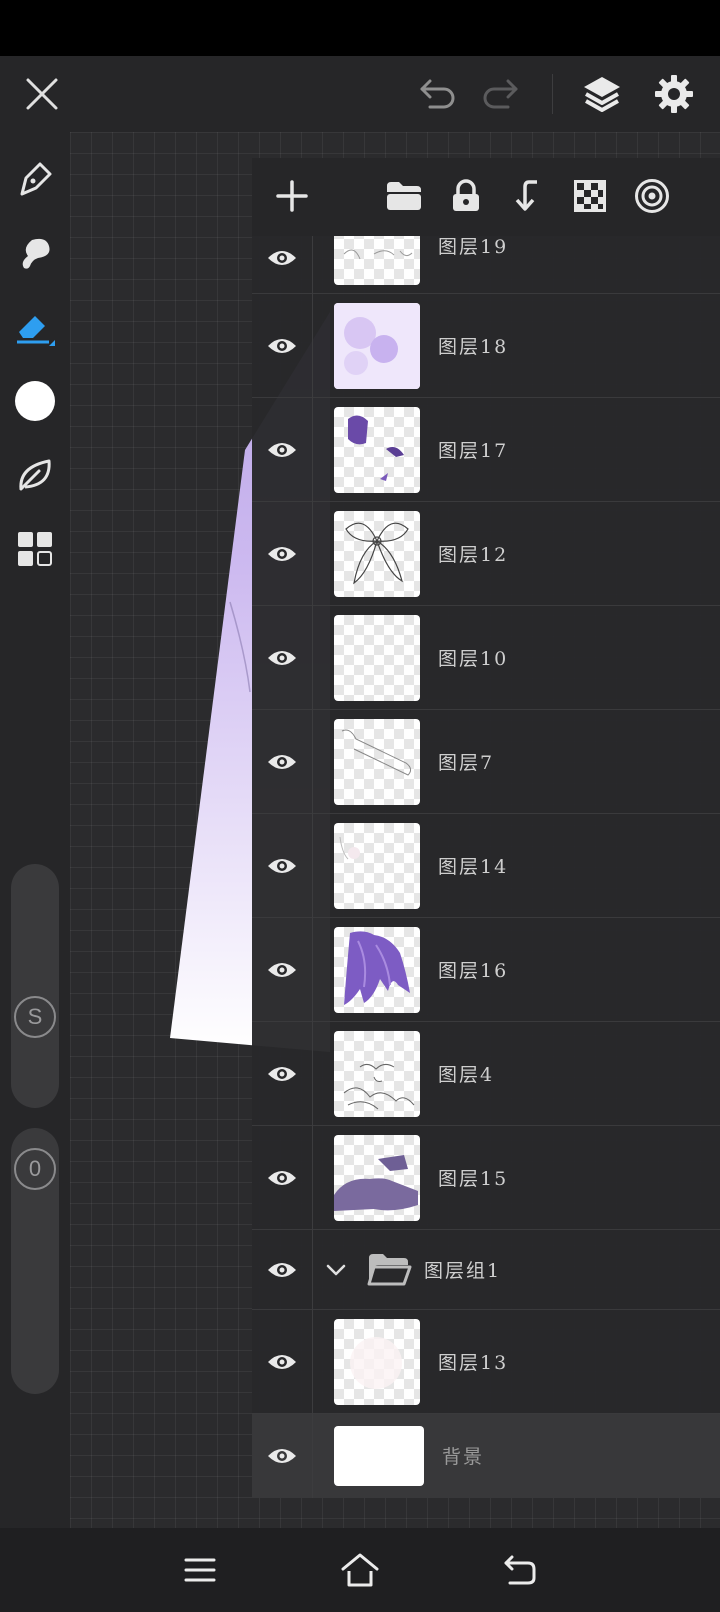  I want to click on top-toolbar, so click(360, 94).